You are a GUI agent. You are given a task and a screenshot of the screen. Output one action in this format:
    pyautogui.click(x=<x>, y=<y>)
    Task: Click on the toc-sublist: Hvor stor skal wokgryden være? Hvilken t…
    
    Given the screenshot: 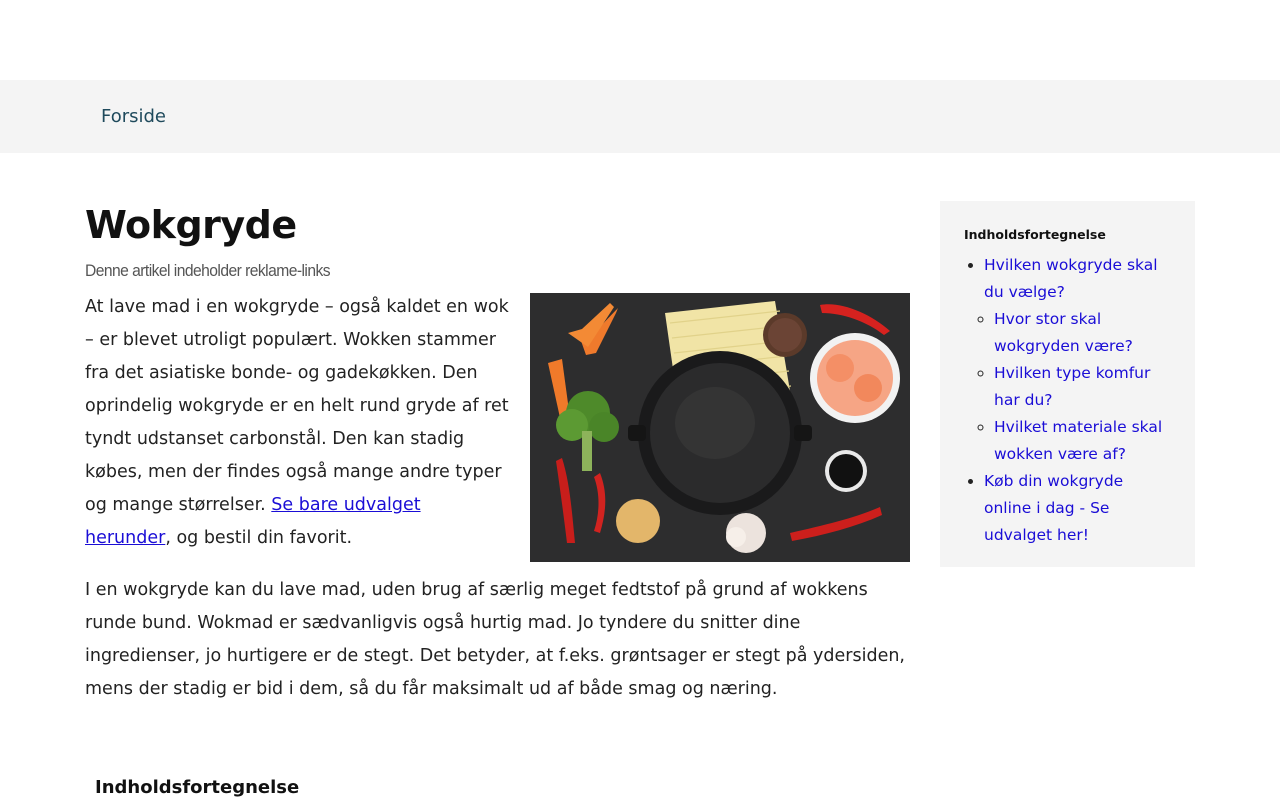 What is the action you would take?
    pyautogui.click(x=1077, y=387)
    